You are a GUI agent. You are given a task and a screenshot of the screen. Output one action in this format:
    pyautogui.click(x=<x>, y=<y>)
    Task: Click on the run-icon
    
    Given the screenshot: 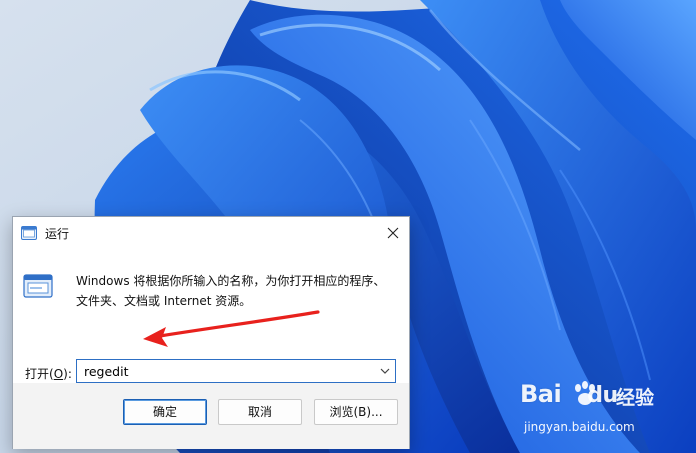 What is the action you would take?
    pyautogui.click(x=29, y=233)
    